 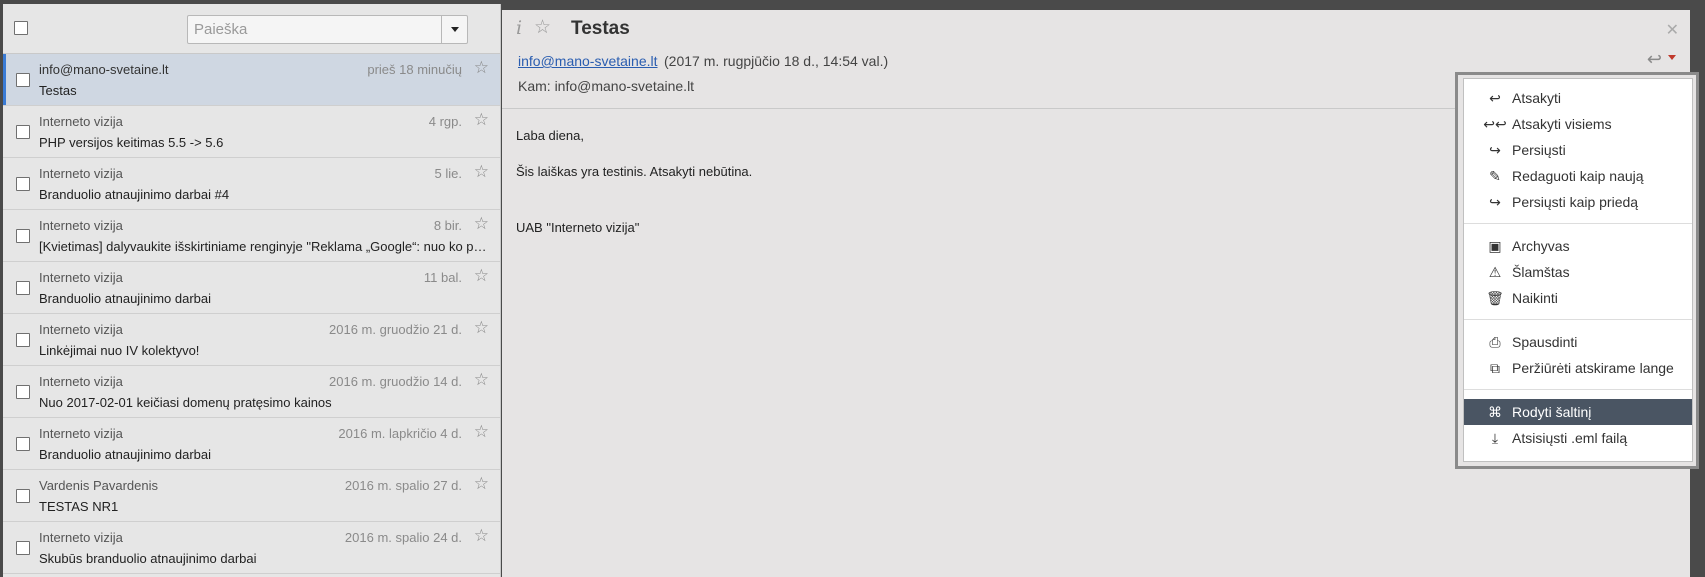 What do you see at coordinates (445, 121) in the screenshot?
I see `message-date: 4 rgp.` at bounding box center [445, 121].